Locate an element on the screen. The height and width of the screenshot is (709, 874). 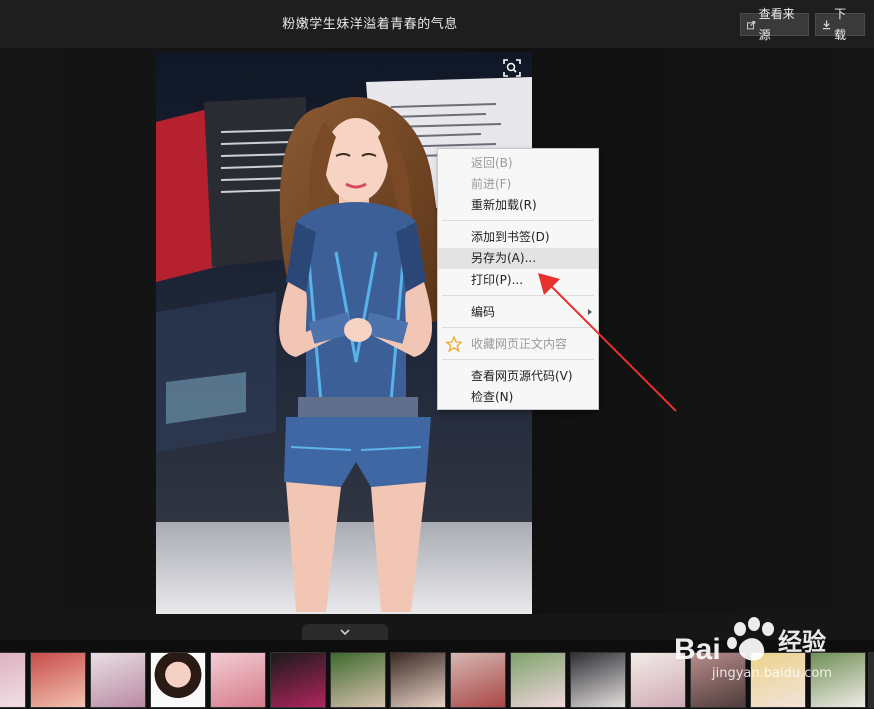
menu-item-back: 返回(B) is located at coordinates (518, 163).